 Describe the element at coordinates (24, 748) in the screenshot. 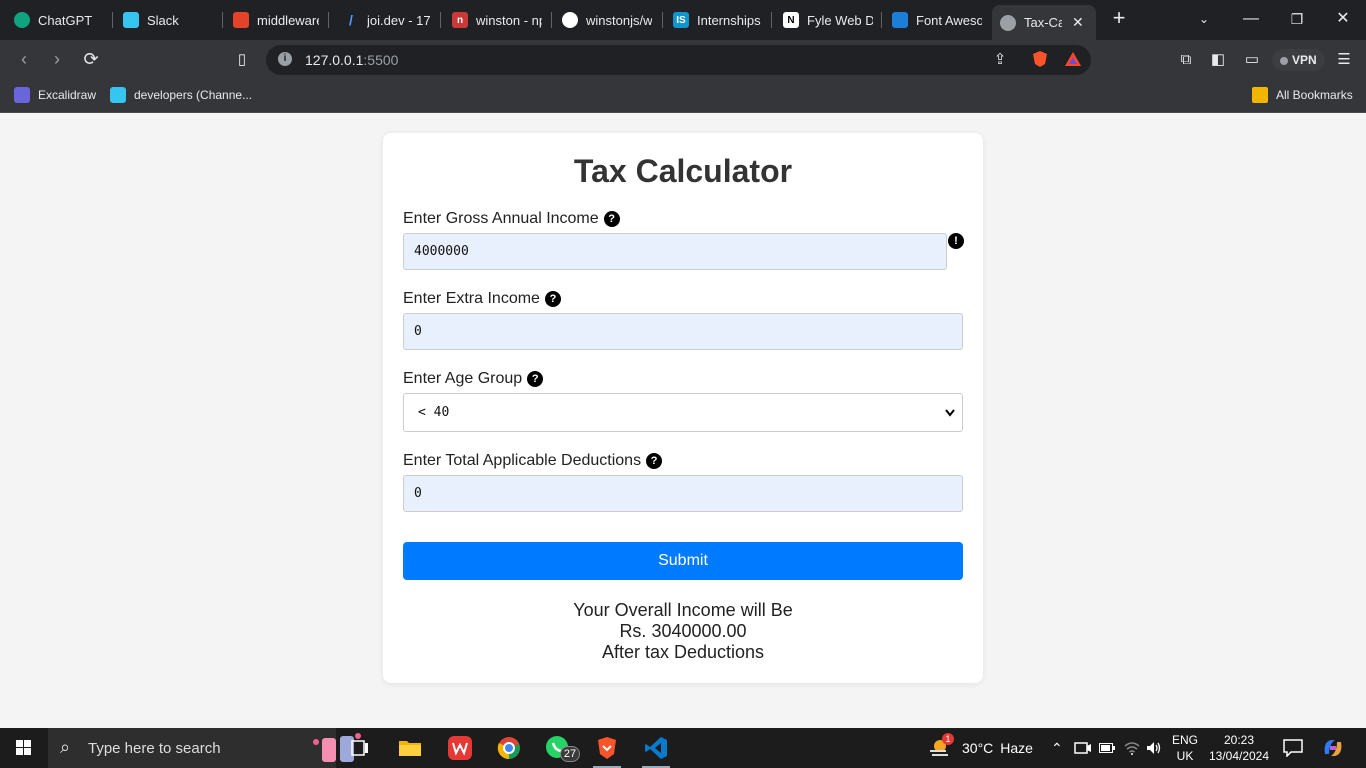

I see `start-button` at that location.